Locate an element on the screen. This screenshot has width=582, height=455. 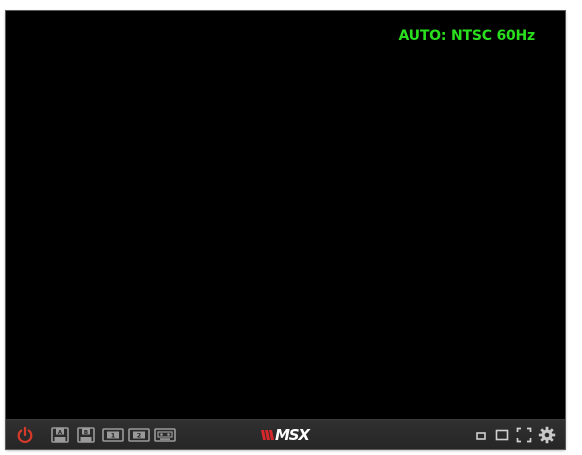
cassette-tape-icon is located at coordinates (165, 434).